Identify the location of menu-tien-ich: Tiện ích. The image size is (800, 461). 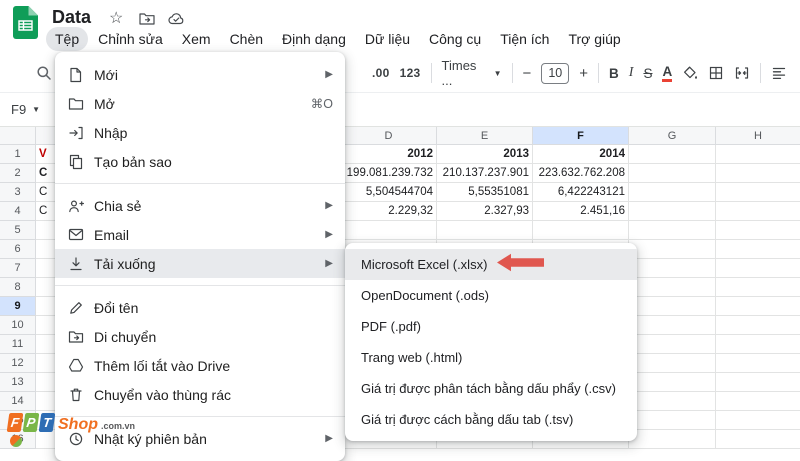
(524, 39).